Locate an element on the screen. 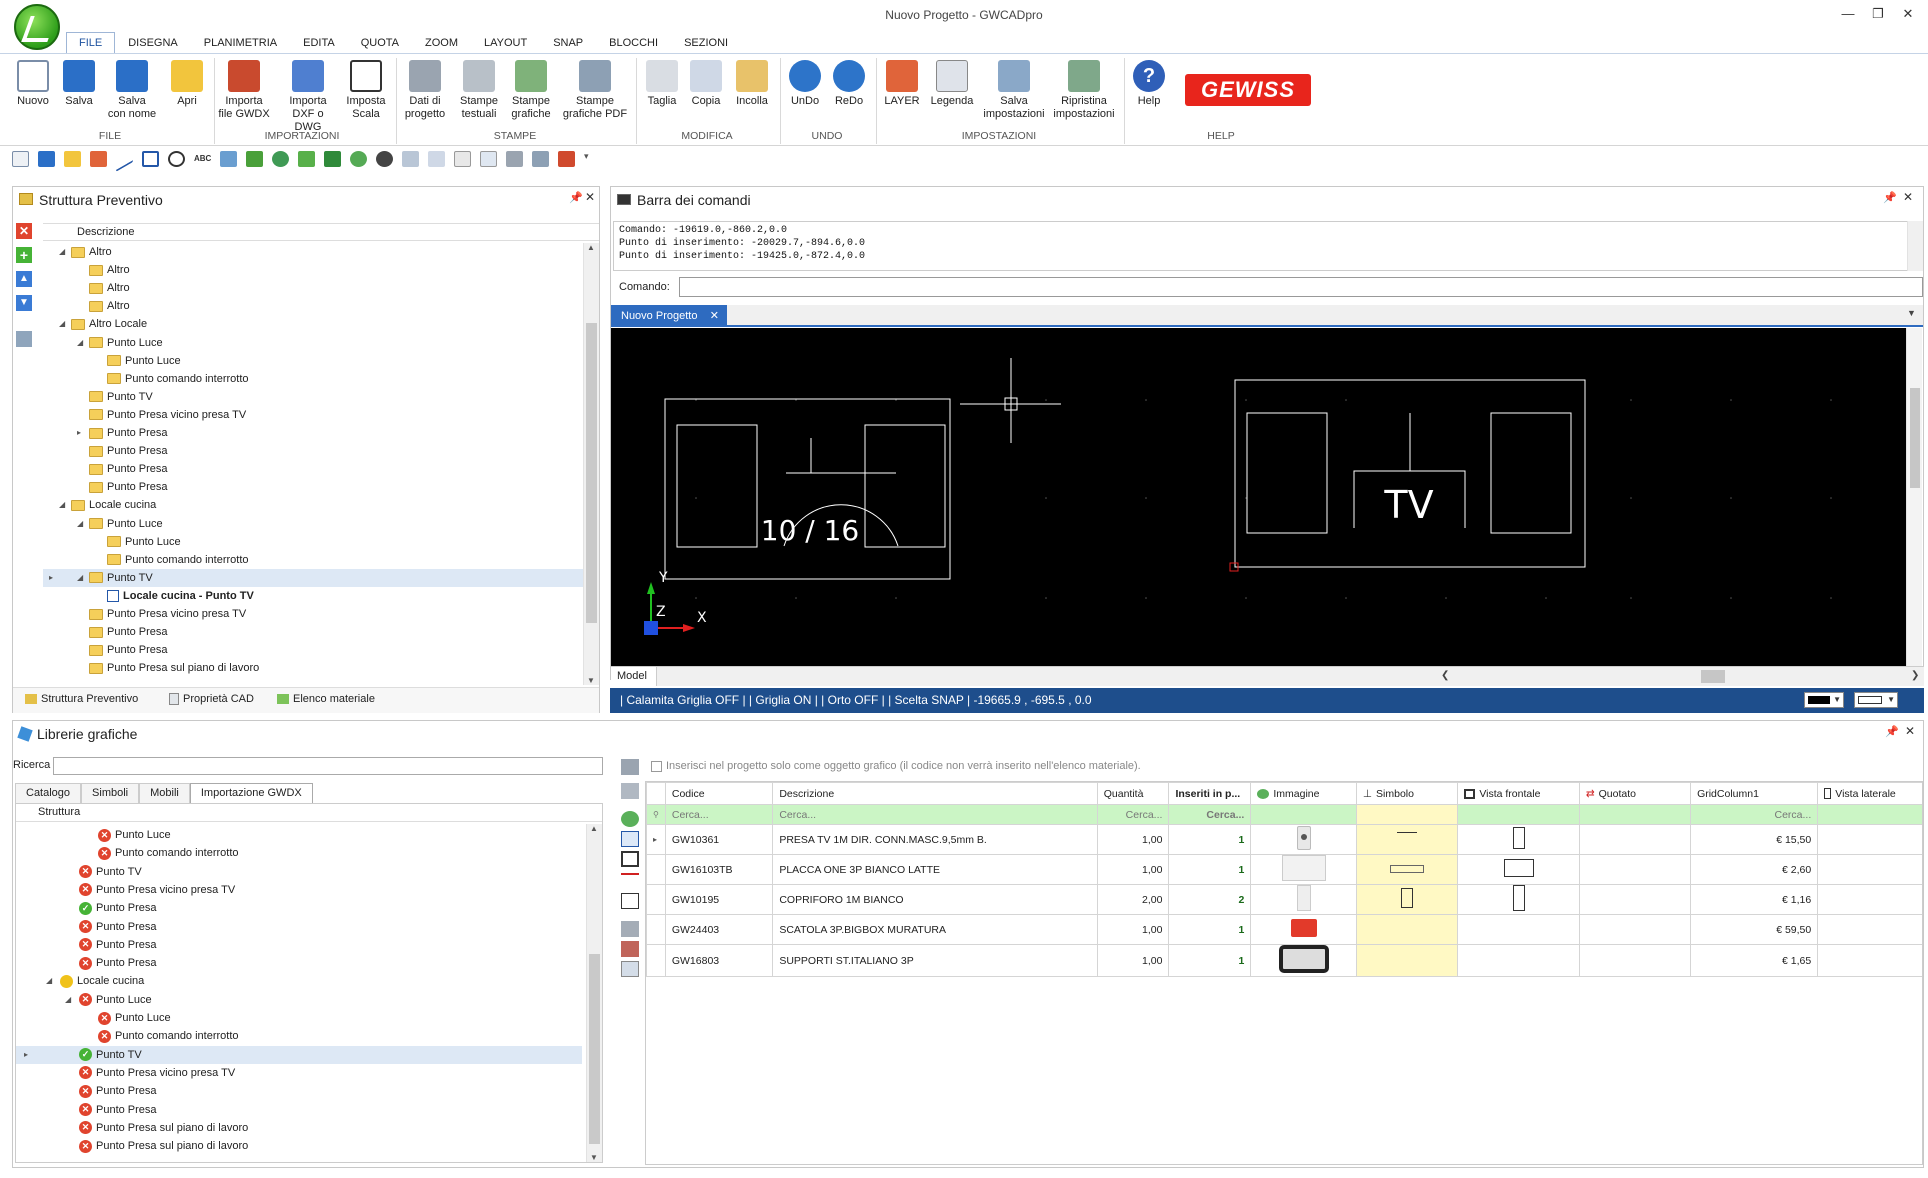 The width and height of the screenshot is (1928, 1178). col-gridcolumn1: GridColumn1 is located at coordinates (1754, 793).